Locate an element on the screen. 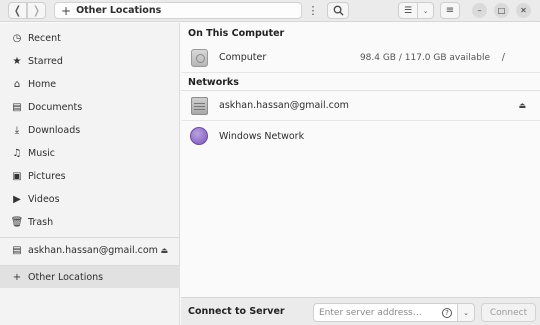 Image resolution: width=540 pixels, height=325 pixels. sidebar-item-documents: ▤ Documents is located at coordinates (90, 107).